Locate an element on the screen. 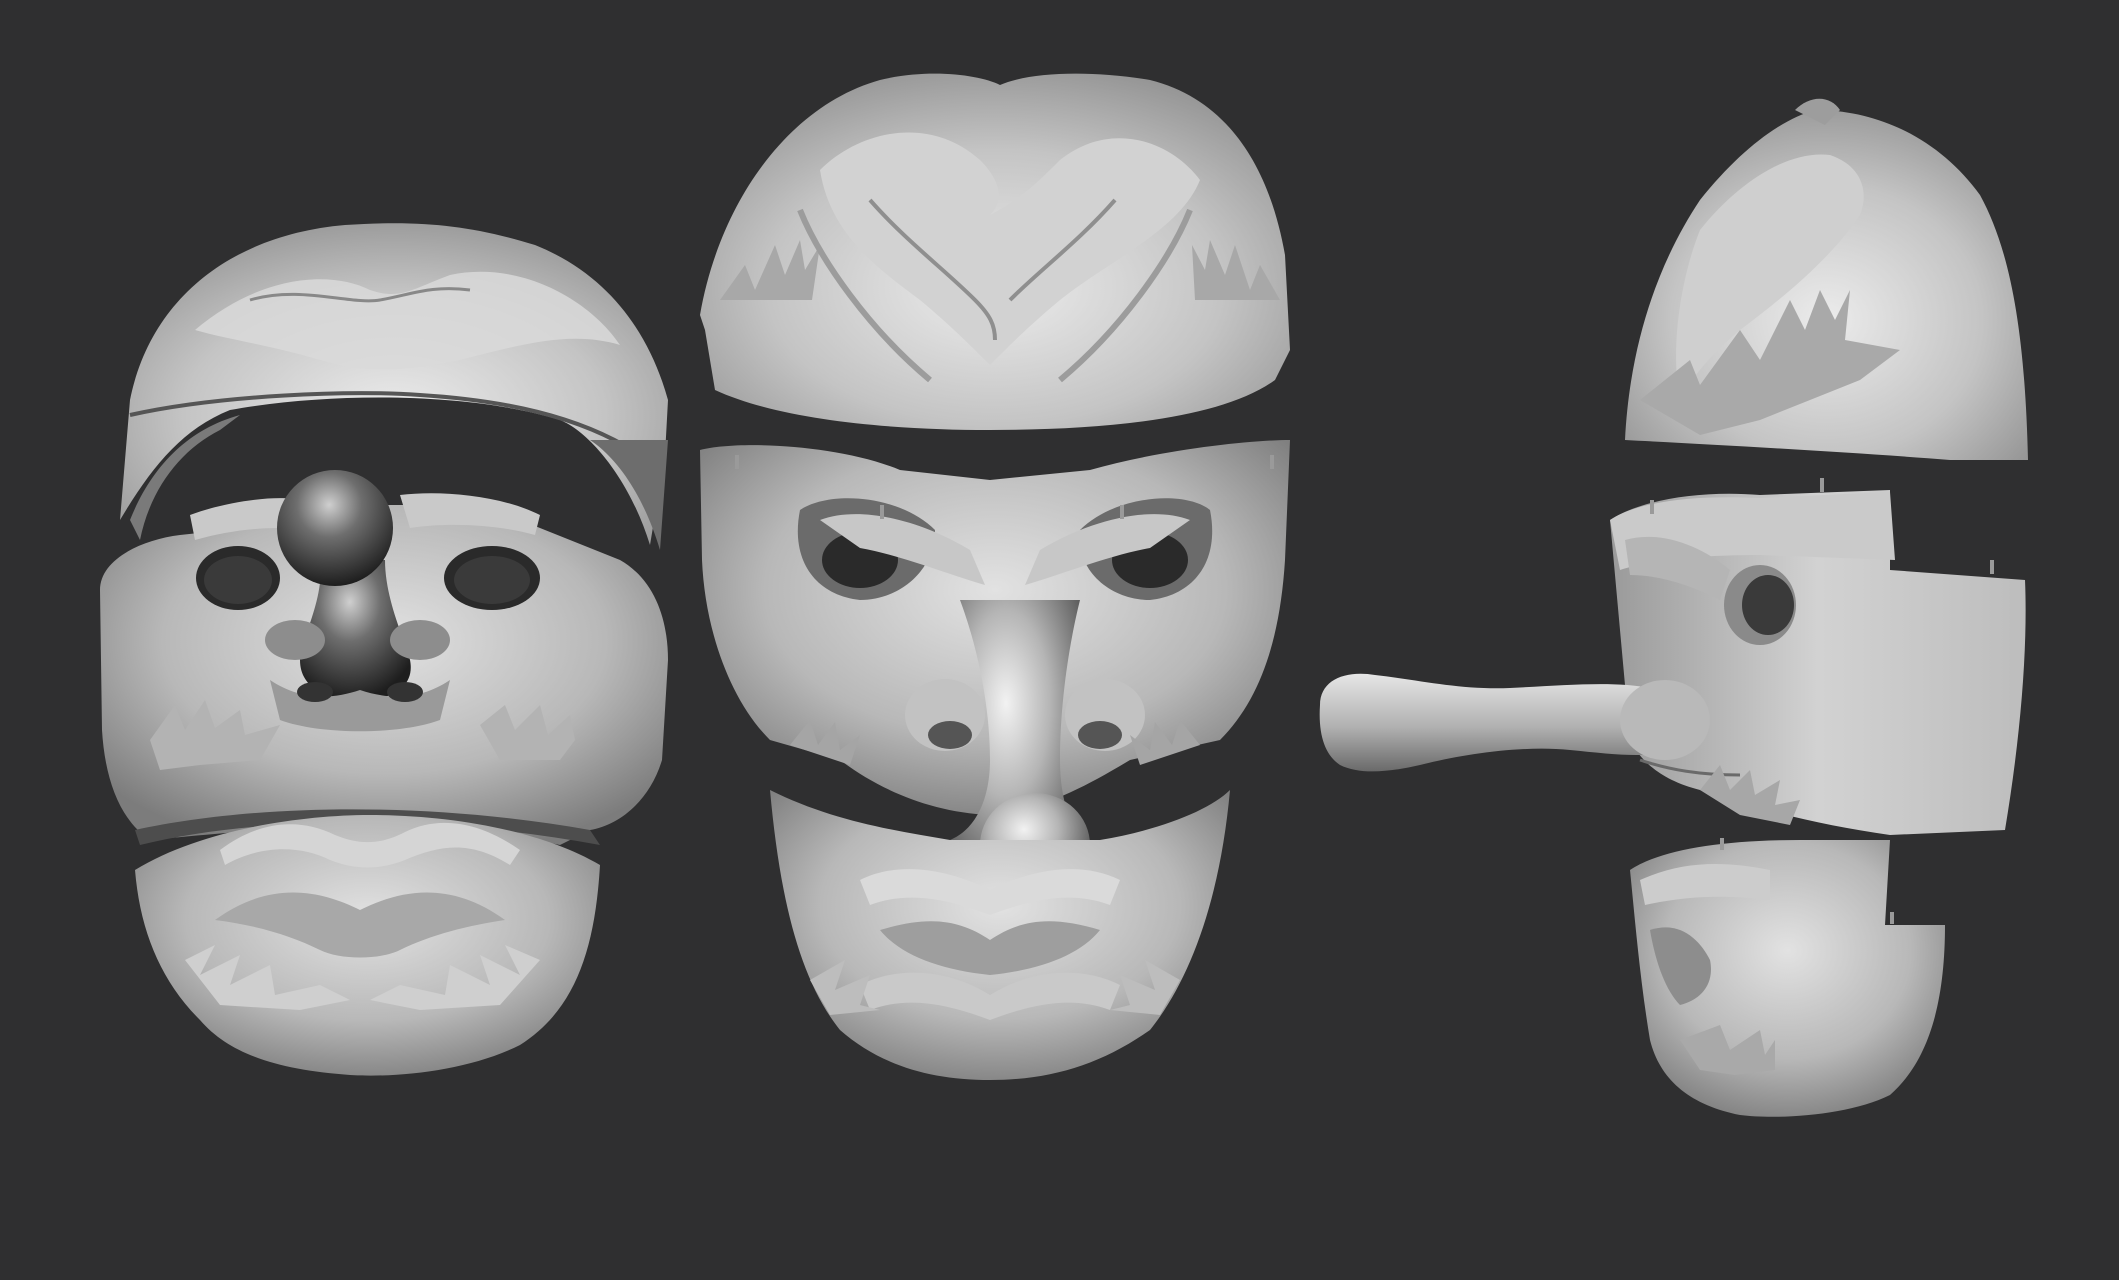  side-chin-part is located at coordinates (1787, 977).